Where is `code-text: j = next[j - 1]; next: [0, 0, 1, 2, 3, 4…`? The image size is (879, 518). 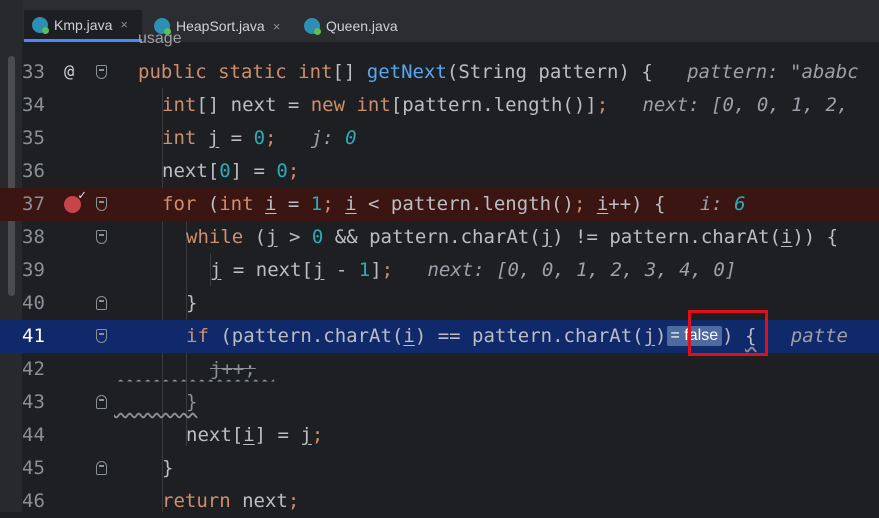
code-text: j = next[j - 1]; next: [0, 0, 1, 2, 3, 4… is located at coordinates (473, 270).